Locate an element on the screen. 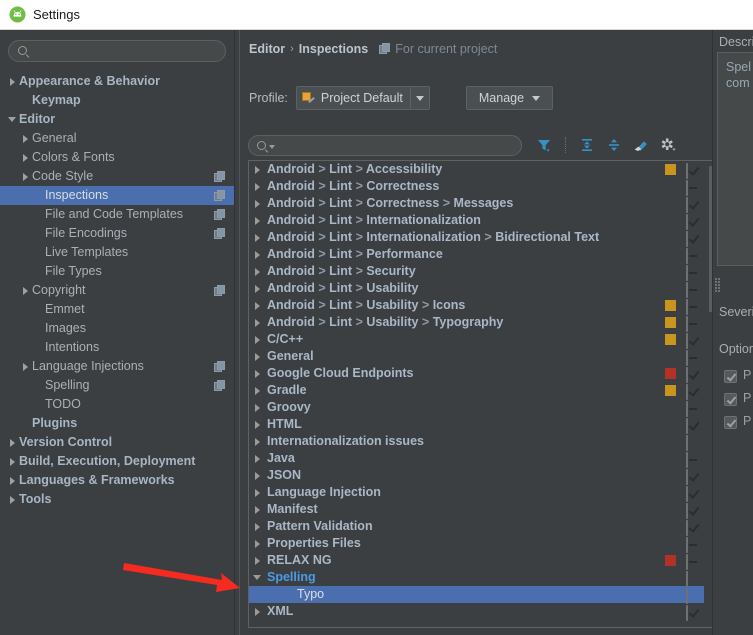  sidebar-item-build-execution-deployment: Build, Execution, Deployment is located at coordinates (117, 461).